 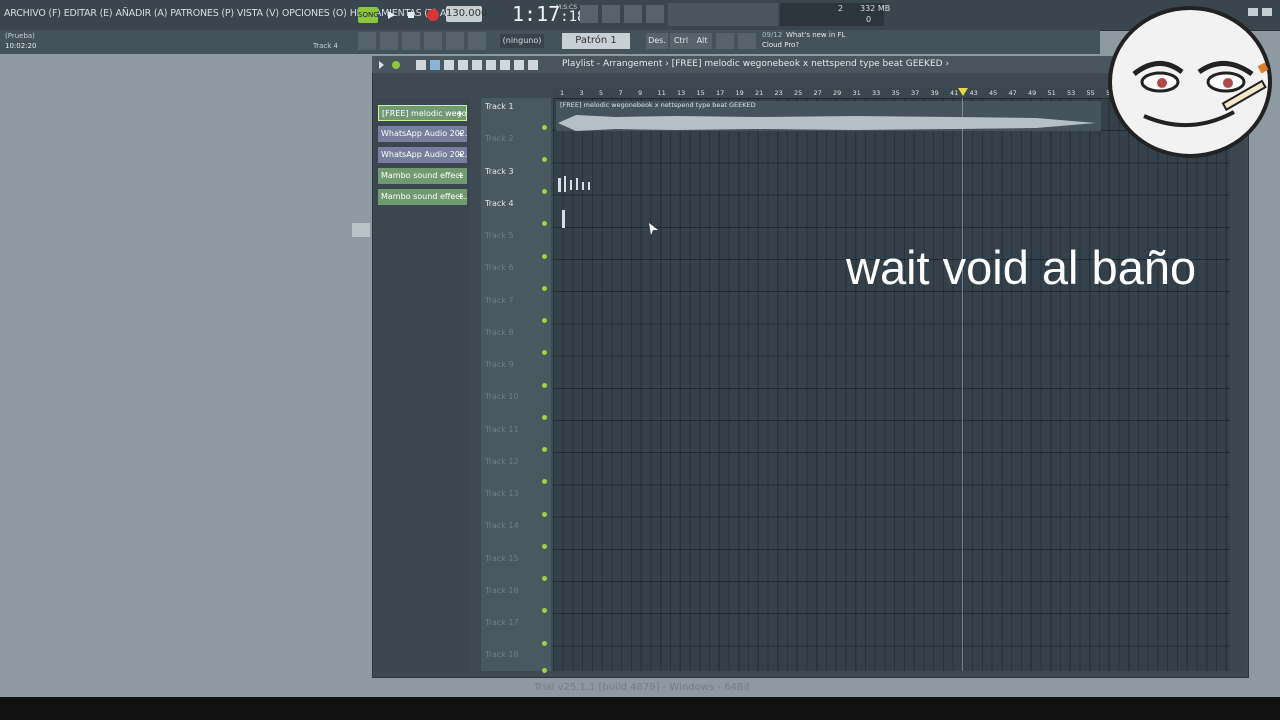 I want to click on track-label: Track 2, so click(x=499, y=138).